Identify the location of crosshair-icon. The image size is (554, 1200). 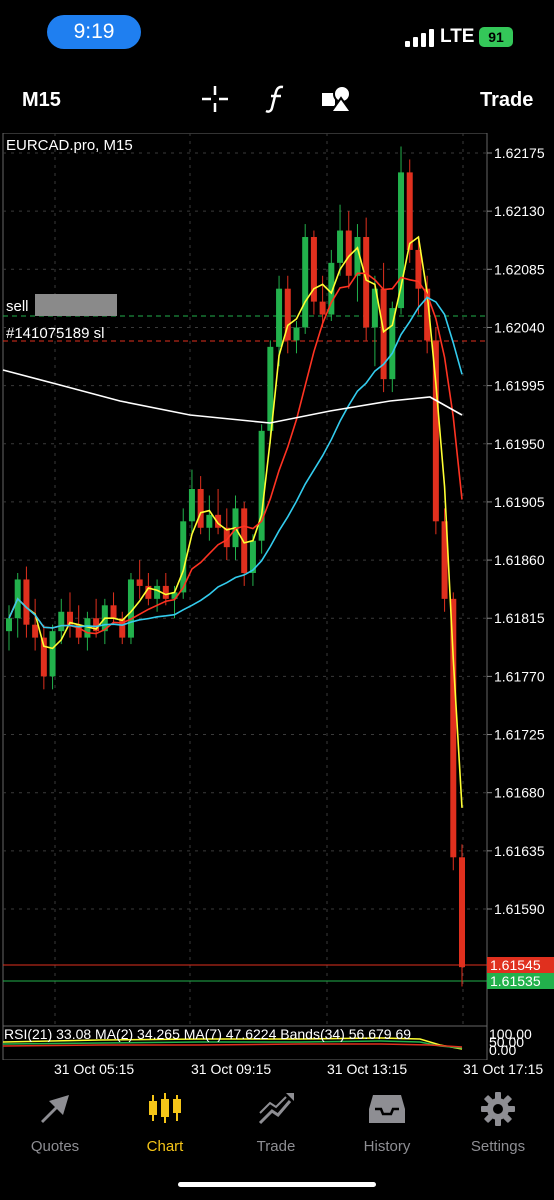
(215, 99).